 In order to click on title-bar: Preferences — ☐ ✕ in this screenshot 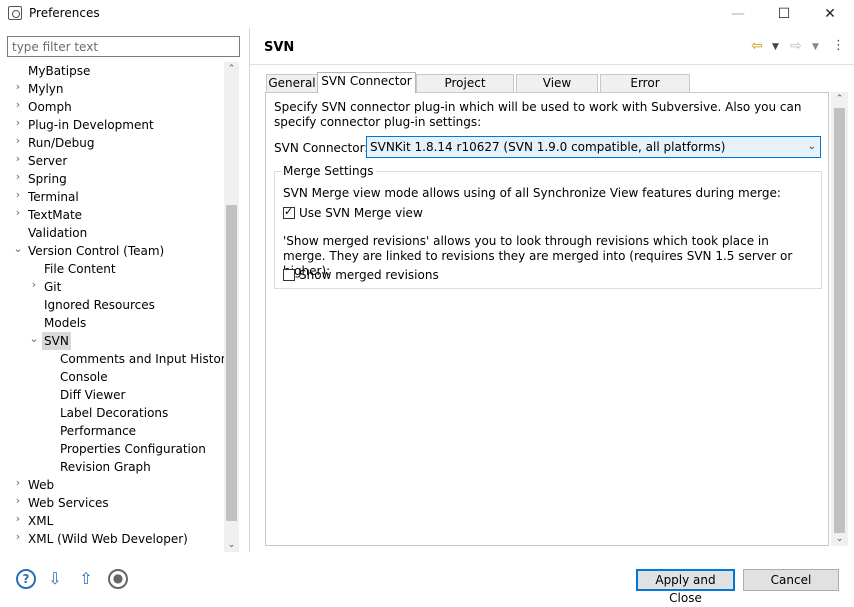, I will do `click(427, 14)`.